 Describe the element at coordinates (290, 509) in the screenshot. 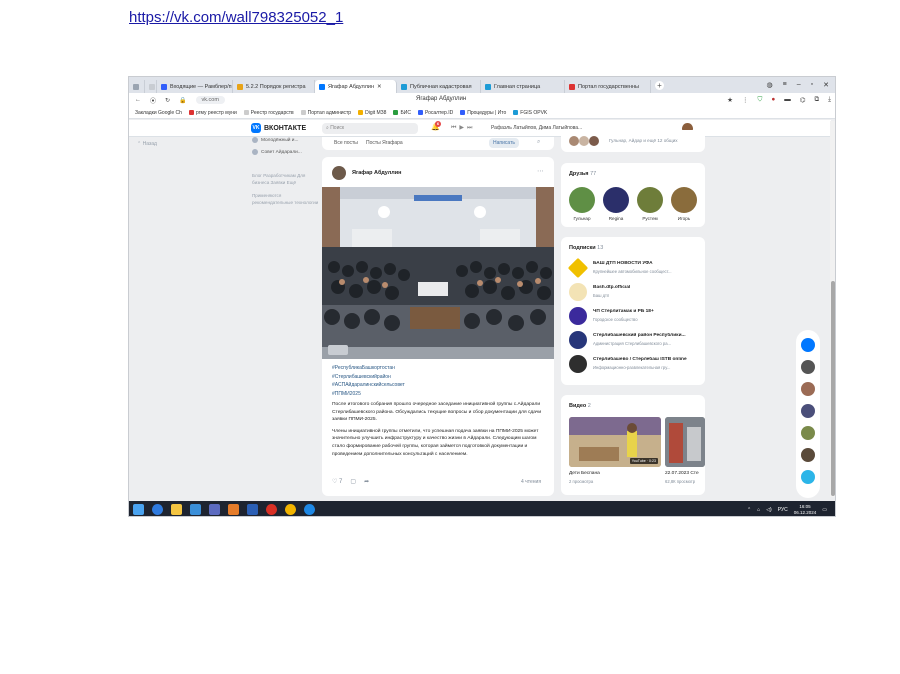

I see `chrome-icon` at that location.